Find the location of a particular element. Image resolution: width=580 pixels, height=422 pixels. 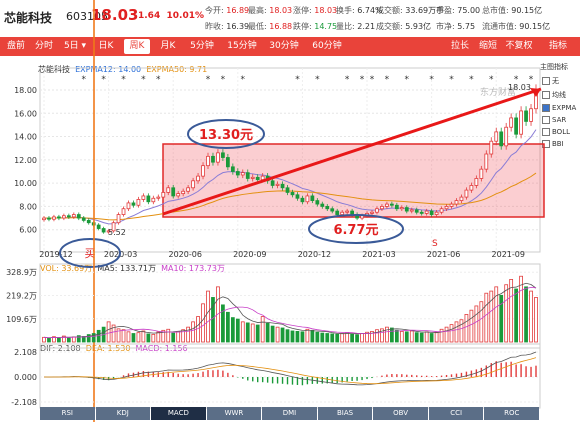

indicator-tab: ROC is located at coordinates (511, 413).